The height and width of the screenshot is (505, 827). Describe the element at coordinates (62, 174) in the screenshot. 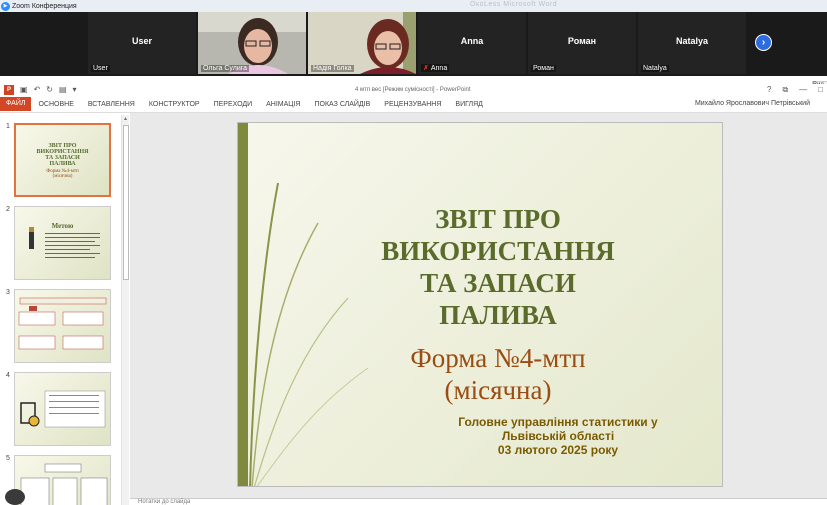

I see `thumbnail-subtitle: Форма №4-мтп (місячна)` at that location.